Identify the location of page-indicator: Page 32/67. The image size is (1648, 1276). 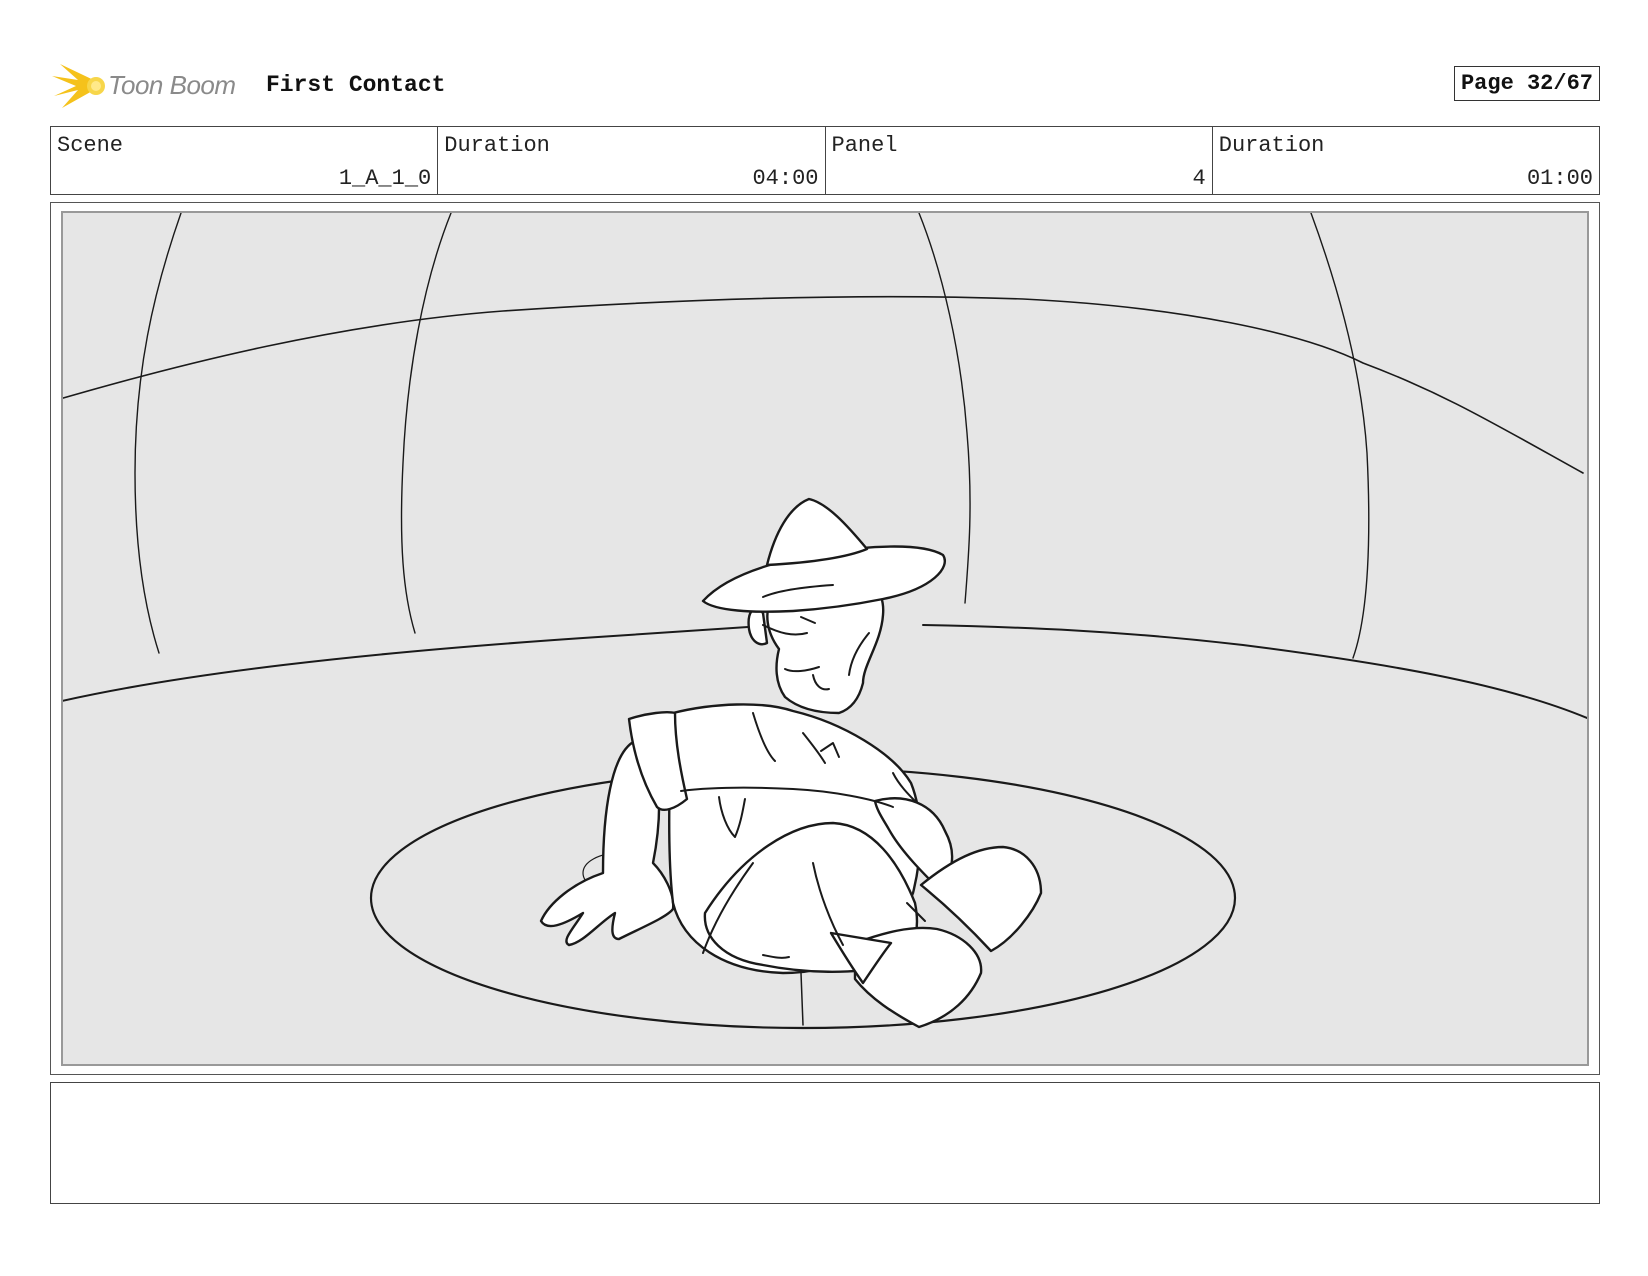
(1526, 83).